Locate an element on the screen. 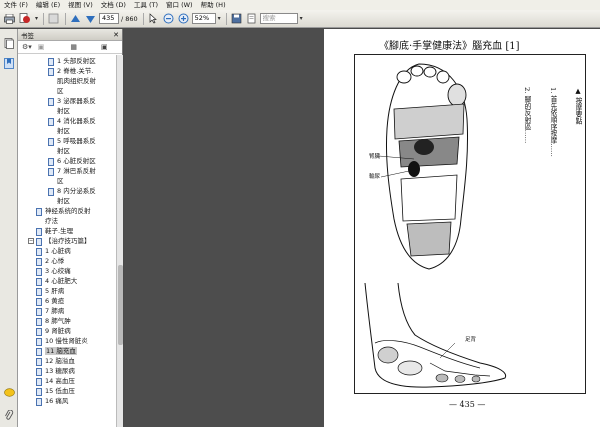  select-tool-icon is located at coordinates (153, 19).